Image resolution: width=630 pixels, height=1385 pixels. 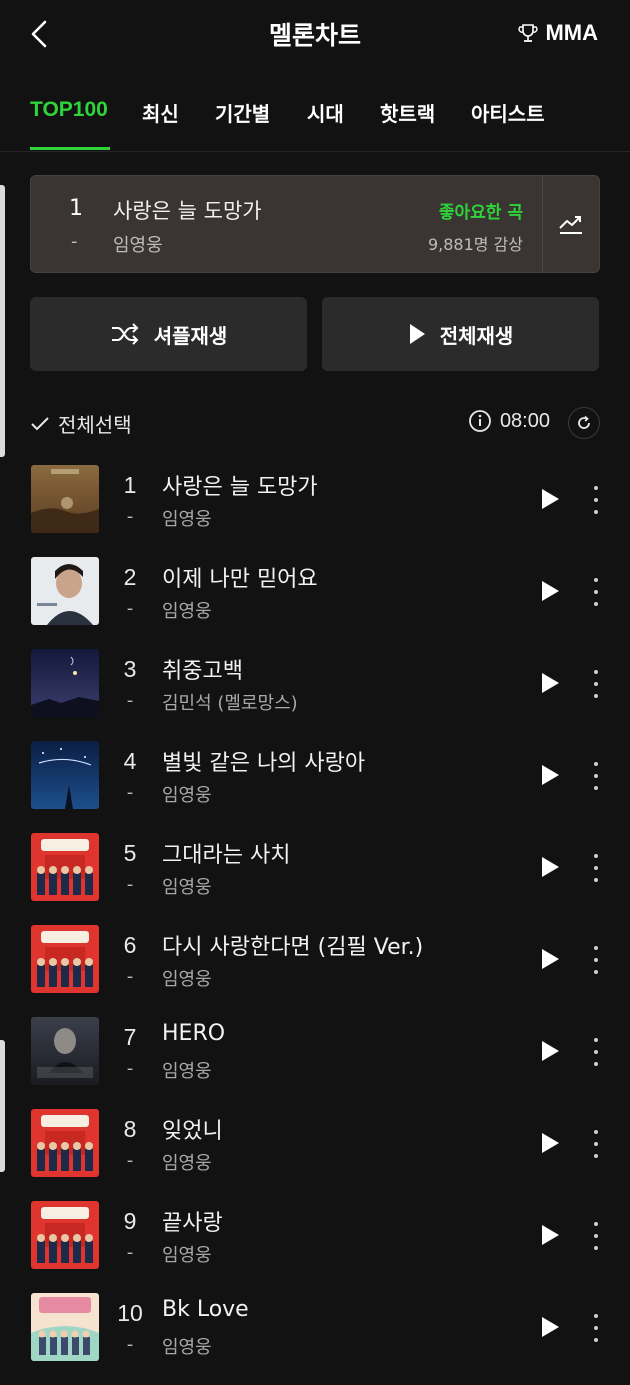 What do you see at coordinates (315, 1148) in the screenshot?
I see `song-row: 8 - 잊었니 임영웅` at bounding box center [315, 1148].